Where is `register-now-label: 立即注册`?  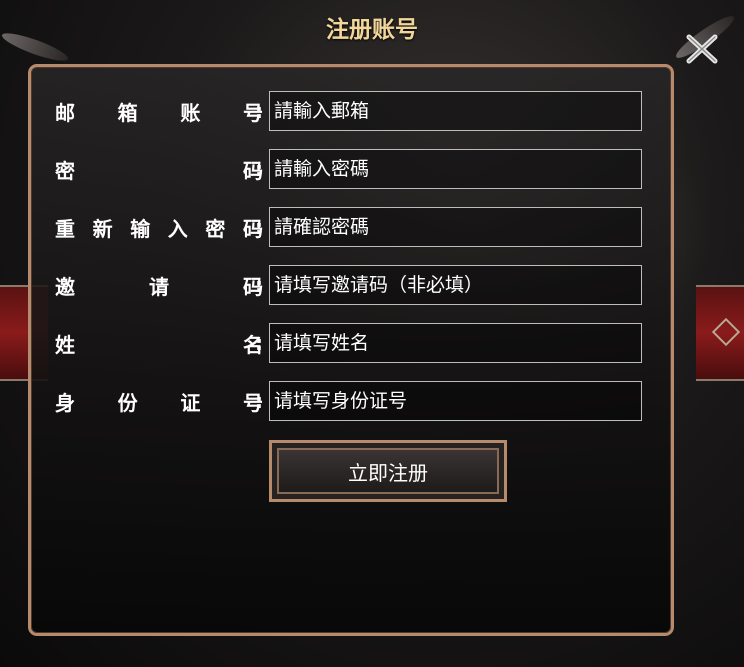
register-now-label: 立即注册 is located at coordinates (388, 471).